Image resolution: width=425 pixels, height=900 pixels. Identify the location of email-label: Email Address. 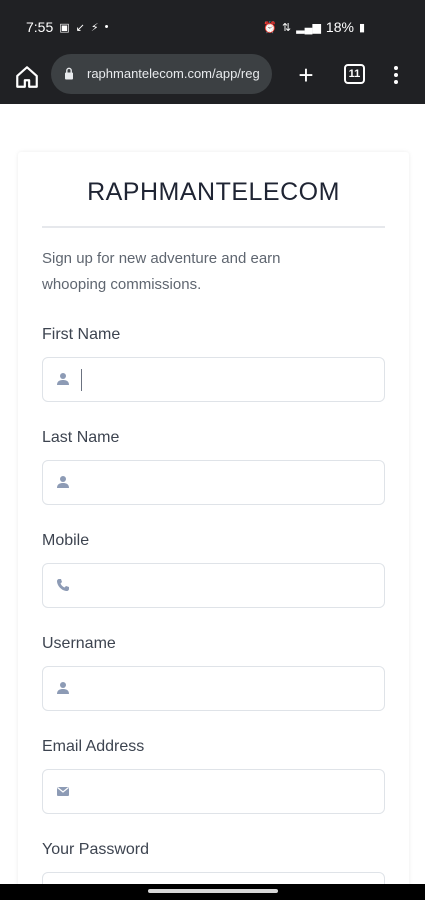
(93, 746).